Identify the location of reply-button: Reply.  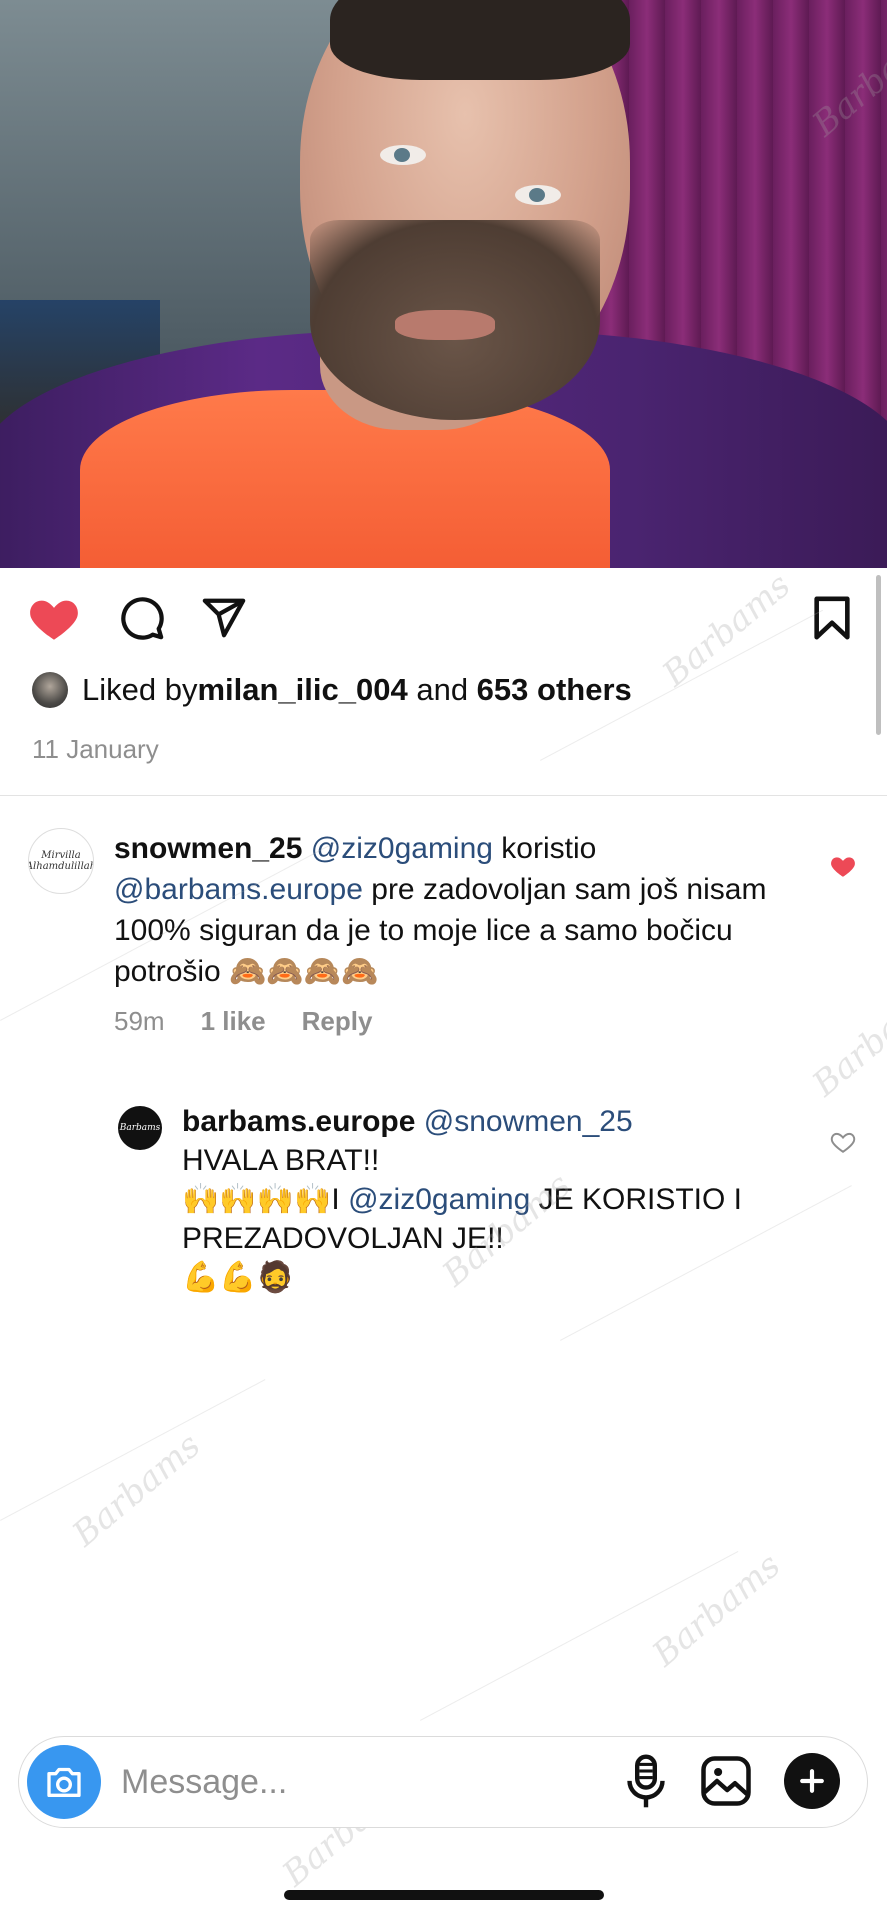
(337, 1021).